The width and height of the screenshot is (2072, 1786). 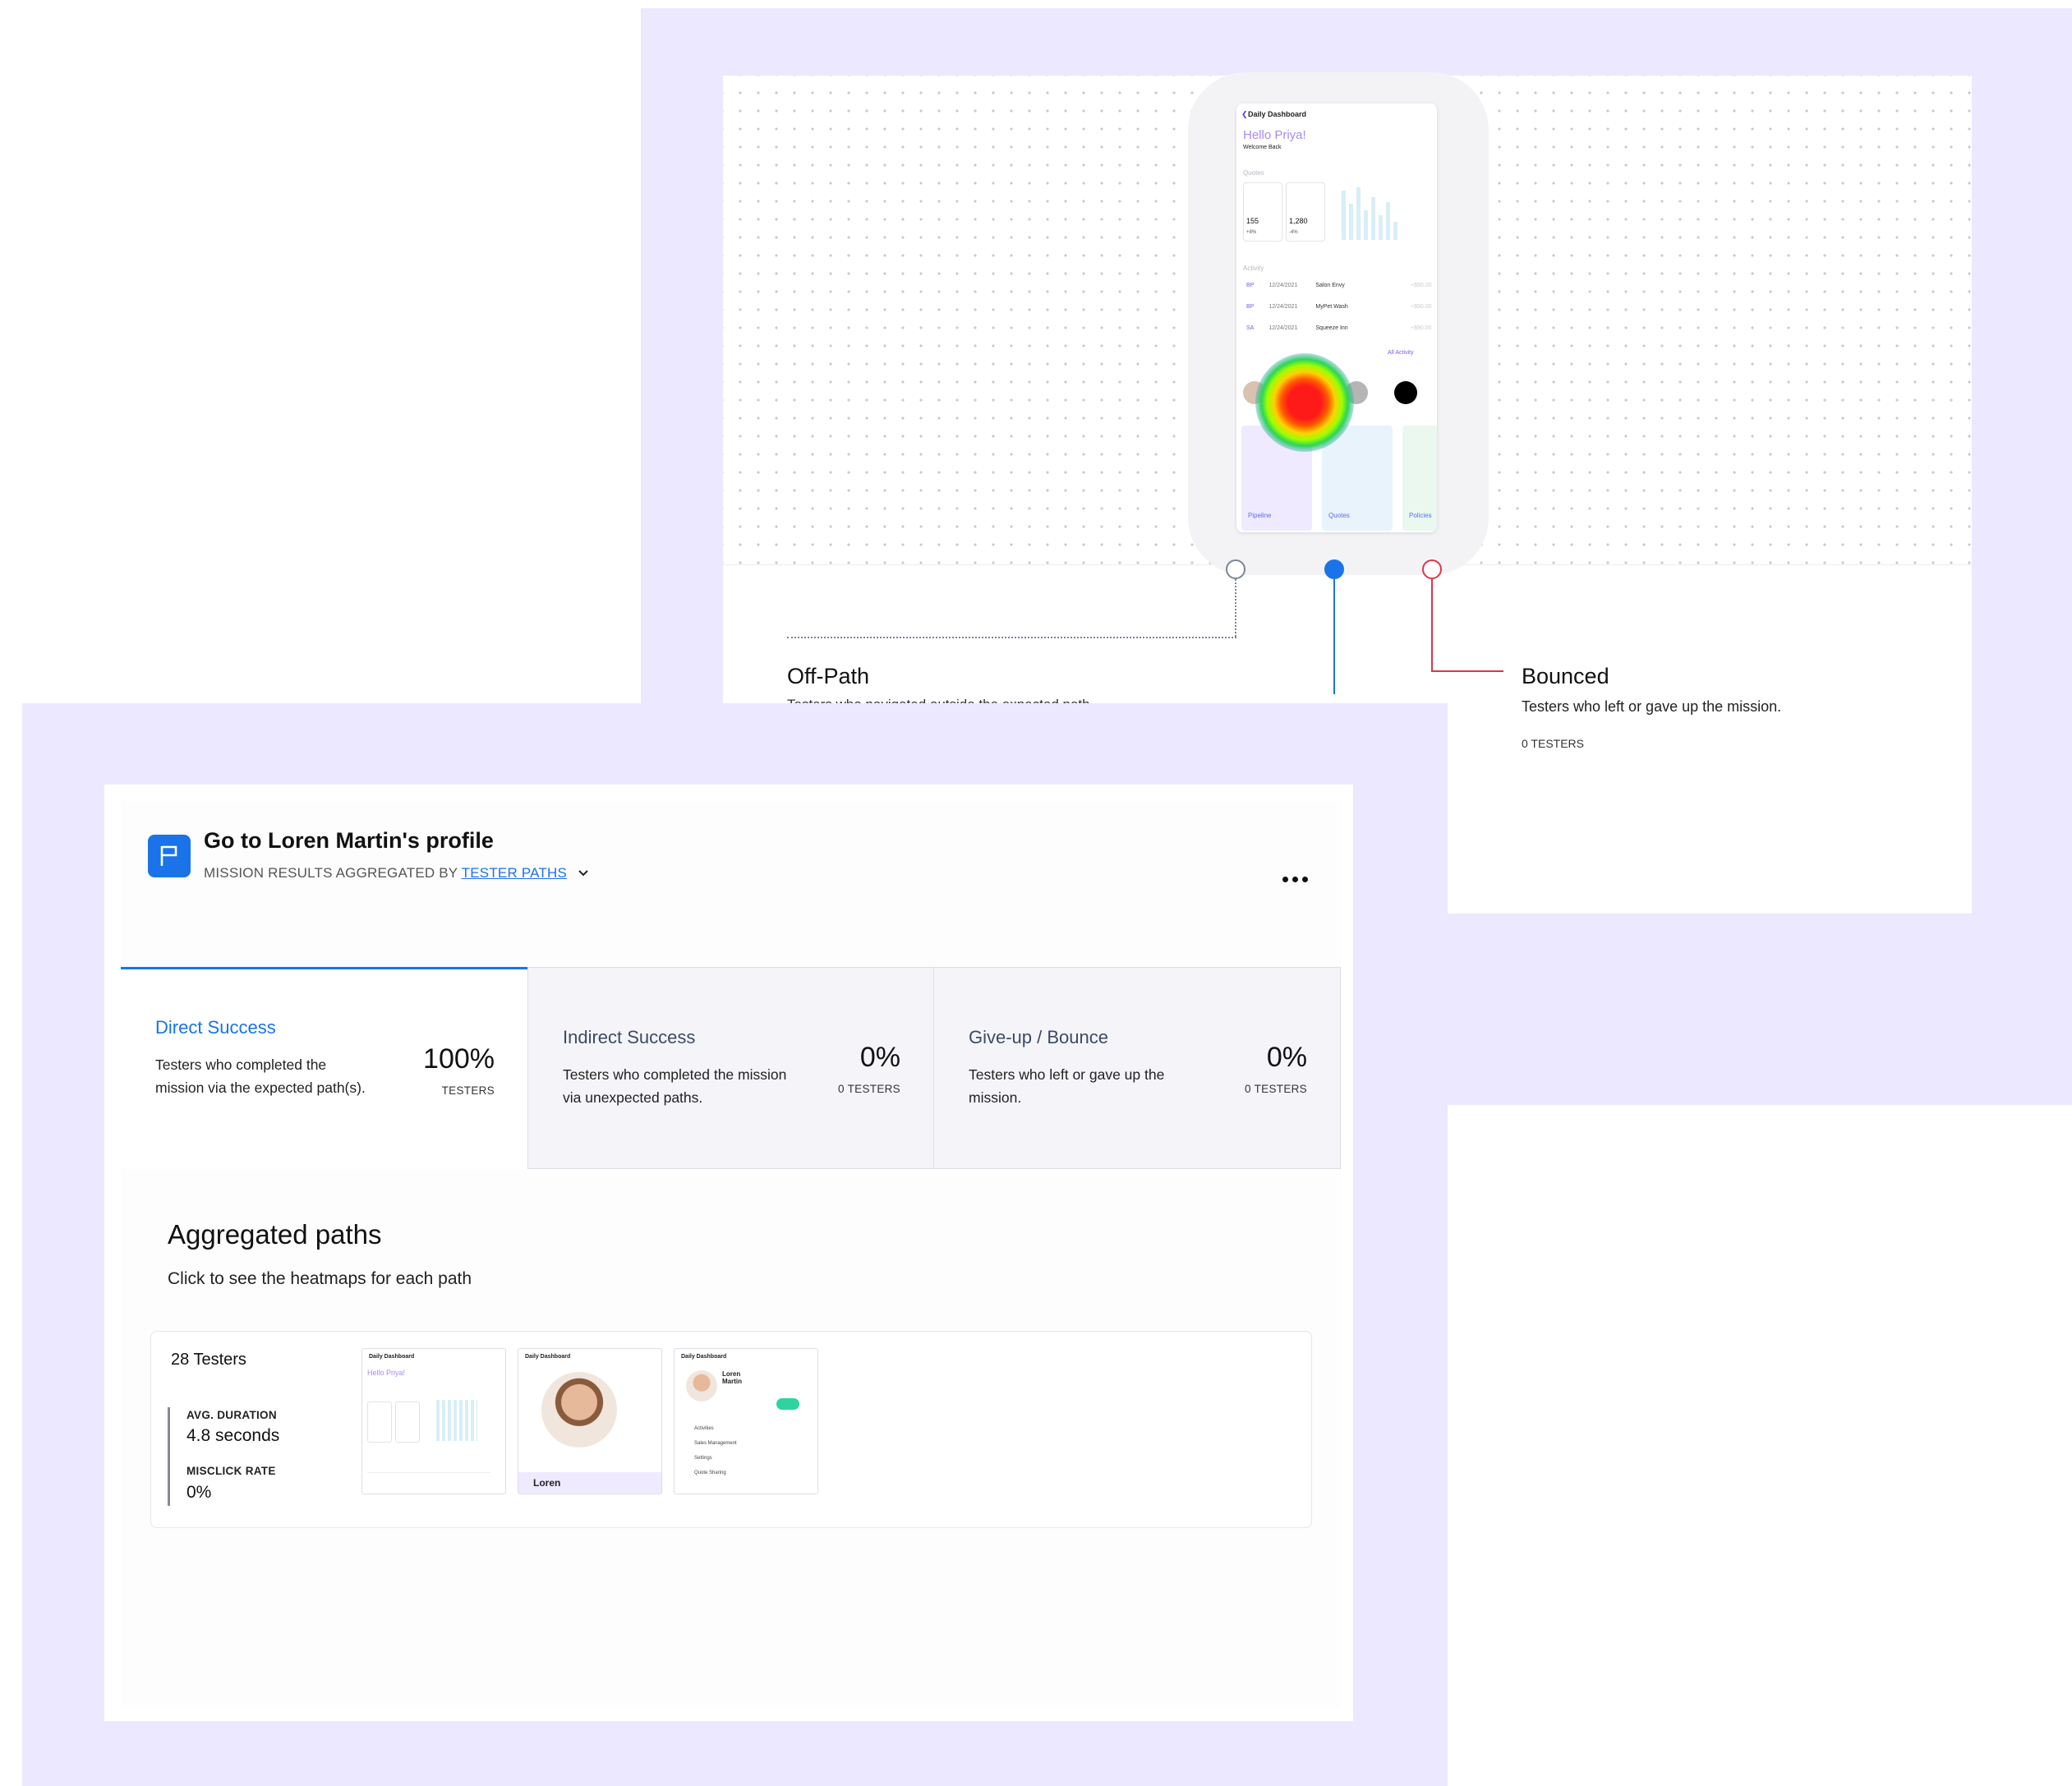 I want to click on flag-icon, so click(x=169, y=856).